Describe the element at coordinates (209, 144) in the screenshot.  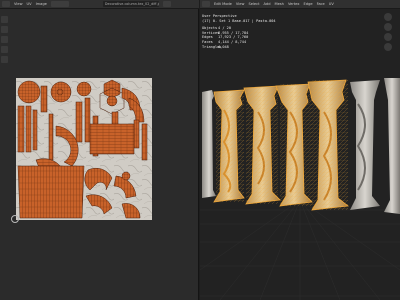
I see `column-unselected-left` at that location.